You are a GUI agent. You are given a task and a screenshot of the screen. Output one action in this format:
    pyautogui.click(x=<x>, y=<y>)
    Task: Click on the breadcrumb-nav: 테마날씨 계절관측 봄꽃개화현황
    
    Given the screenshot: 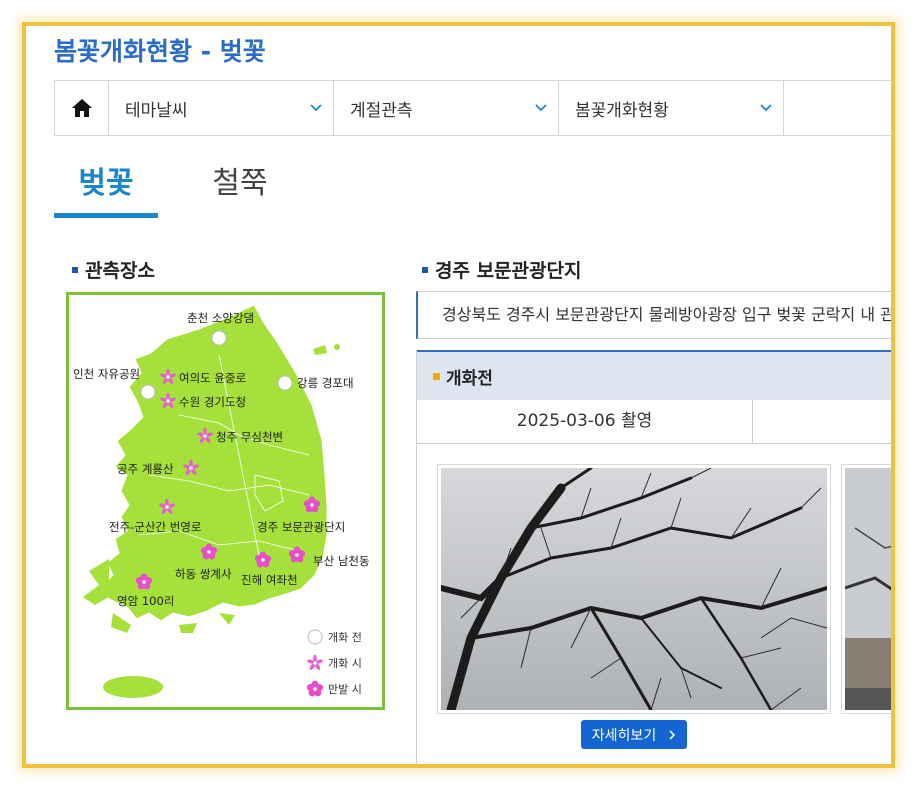 What is the action you would take?
    pyautogui.click(x=472, y=108)
    